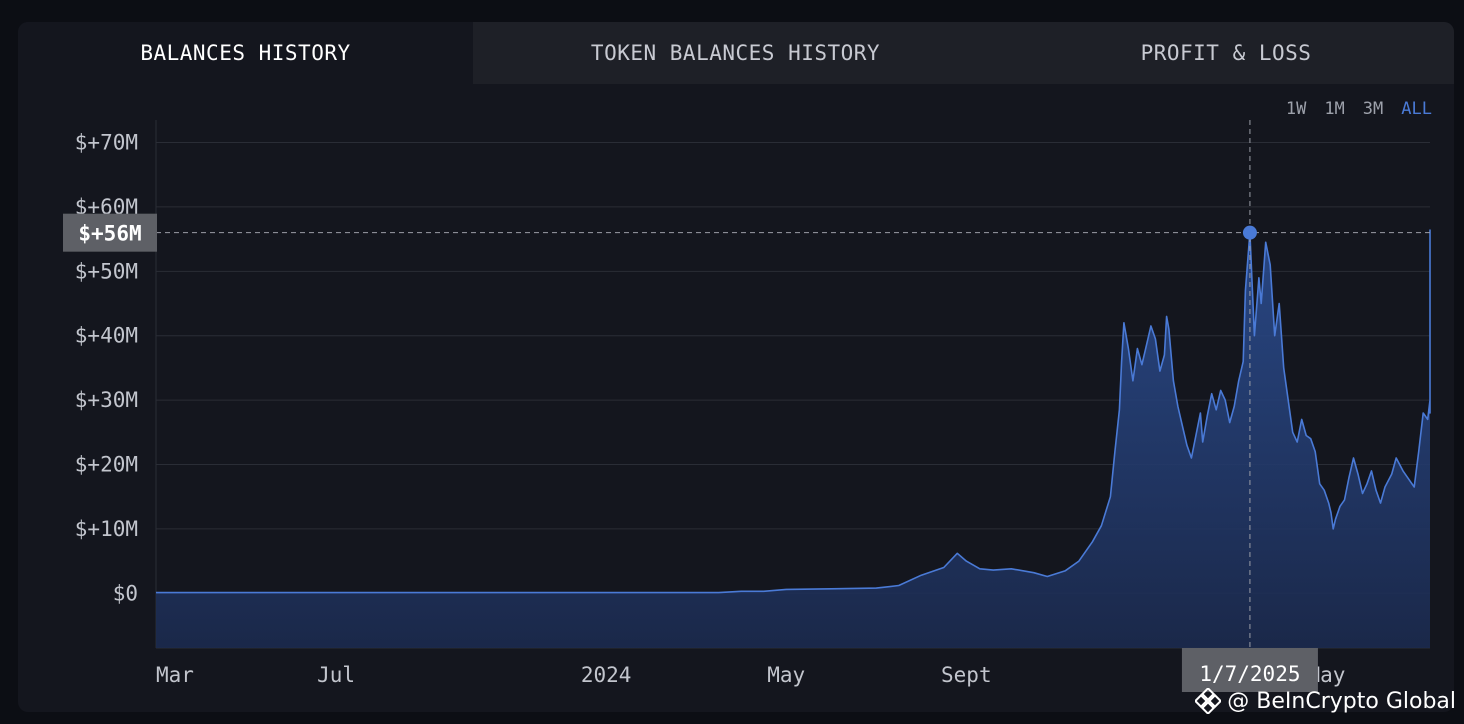  Describe the element at coordinates (125, 593) in the screenshot. I see `y-tick-label: $0` at that location.